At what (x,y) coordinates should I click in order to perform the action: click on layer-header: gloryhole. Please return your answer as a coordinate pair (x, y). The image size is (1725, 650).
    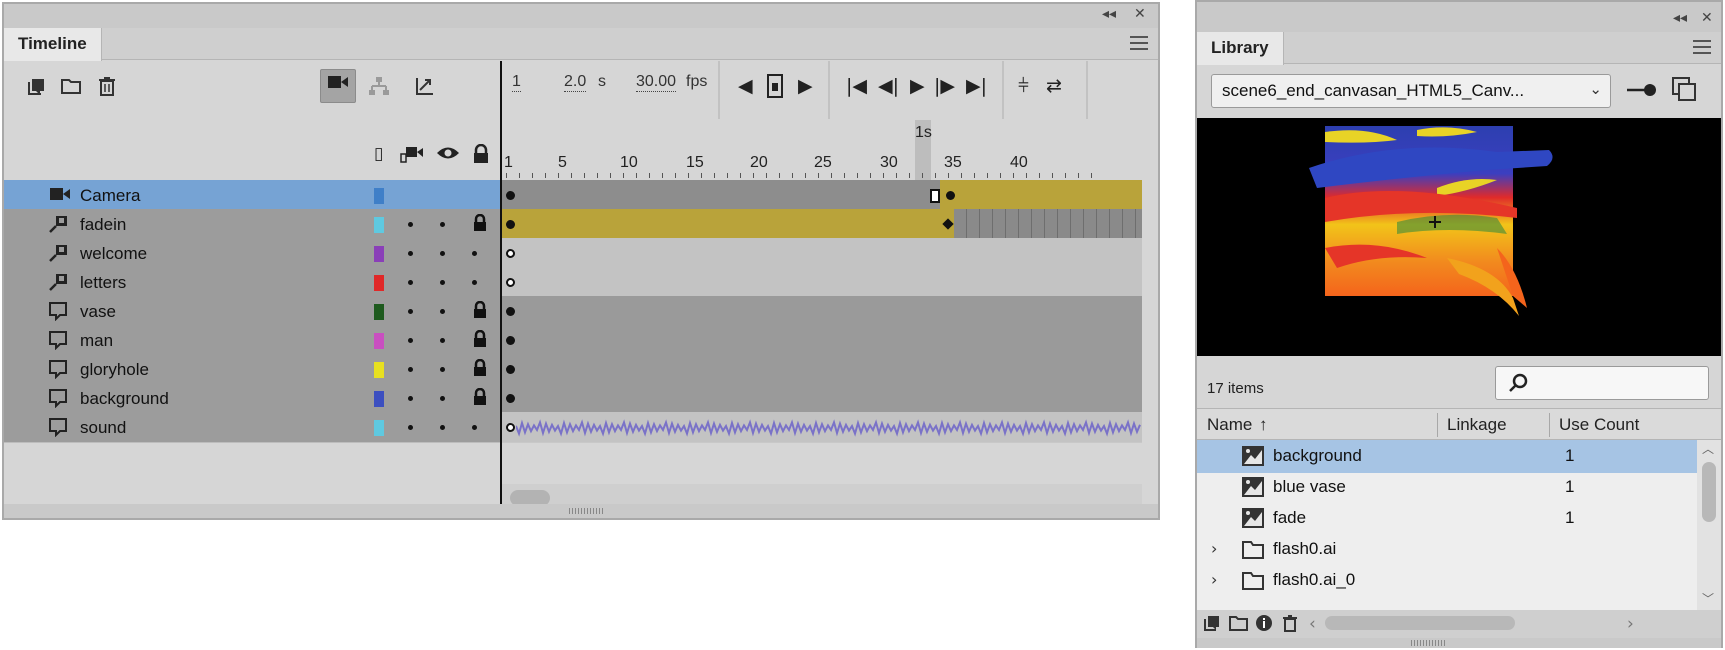
    Looking at the image, I should click on (252, 369).